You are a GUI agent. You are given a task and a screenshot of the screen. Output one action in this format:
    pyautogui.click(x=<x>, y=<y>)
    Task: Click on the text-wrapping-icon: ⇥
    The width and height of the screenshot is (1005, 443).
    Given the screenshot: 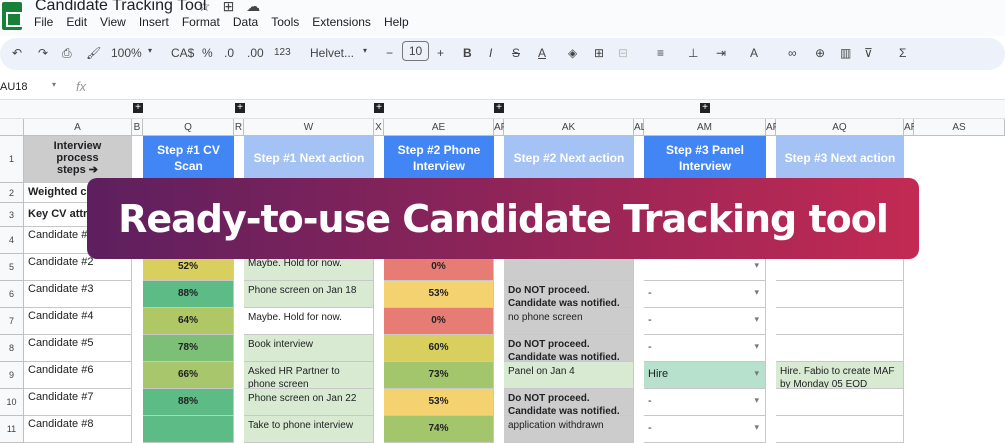 What is the action you would take?
    pyautogui.click(x=721, y=53)
    